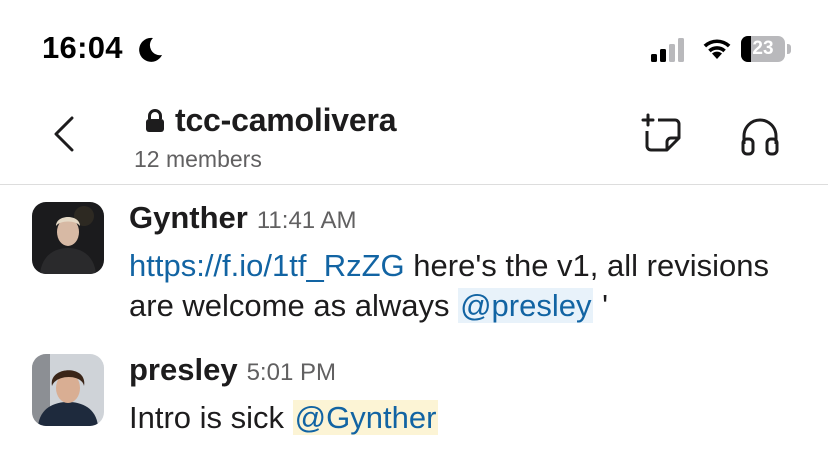 This screenshot has width=828, height=451. Describe the element at coordinates (211, 417) in the screenshot. I see `message-text-part: Intro is sick` at that location.